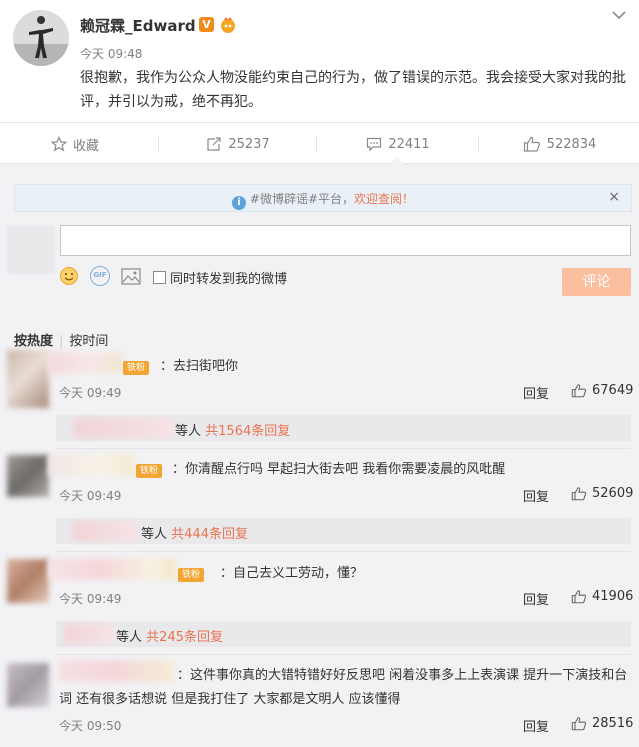 The image size is (639, 747). Describe the element at coordinates (319, 143) in the screenshot. I see `post-action-bar: 收藏 25237 22411 522834` at that location.